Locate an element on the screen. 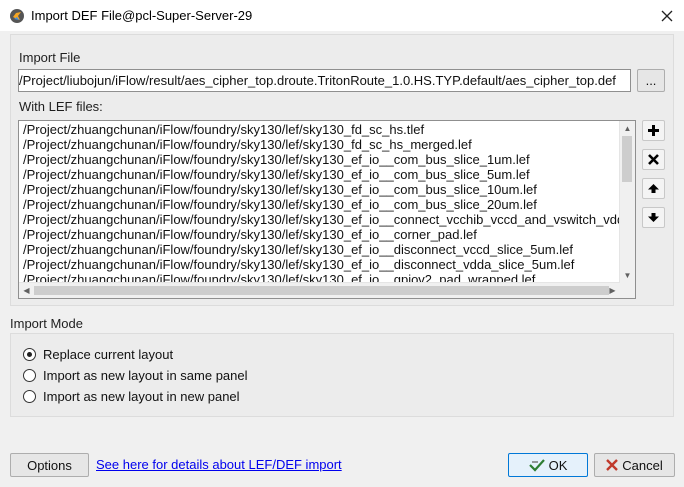  arrow-up-icon is located at coordinates (653, 188).